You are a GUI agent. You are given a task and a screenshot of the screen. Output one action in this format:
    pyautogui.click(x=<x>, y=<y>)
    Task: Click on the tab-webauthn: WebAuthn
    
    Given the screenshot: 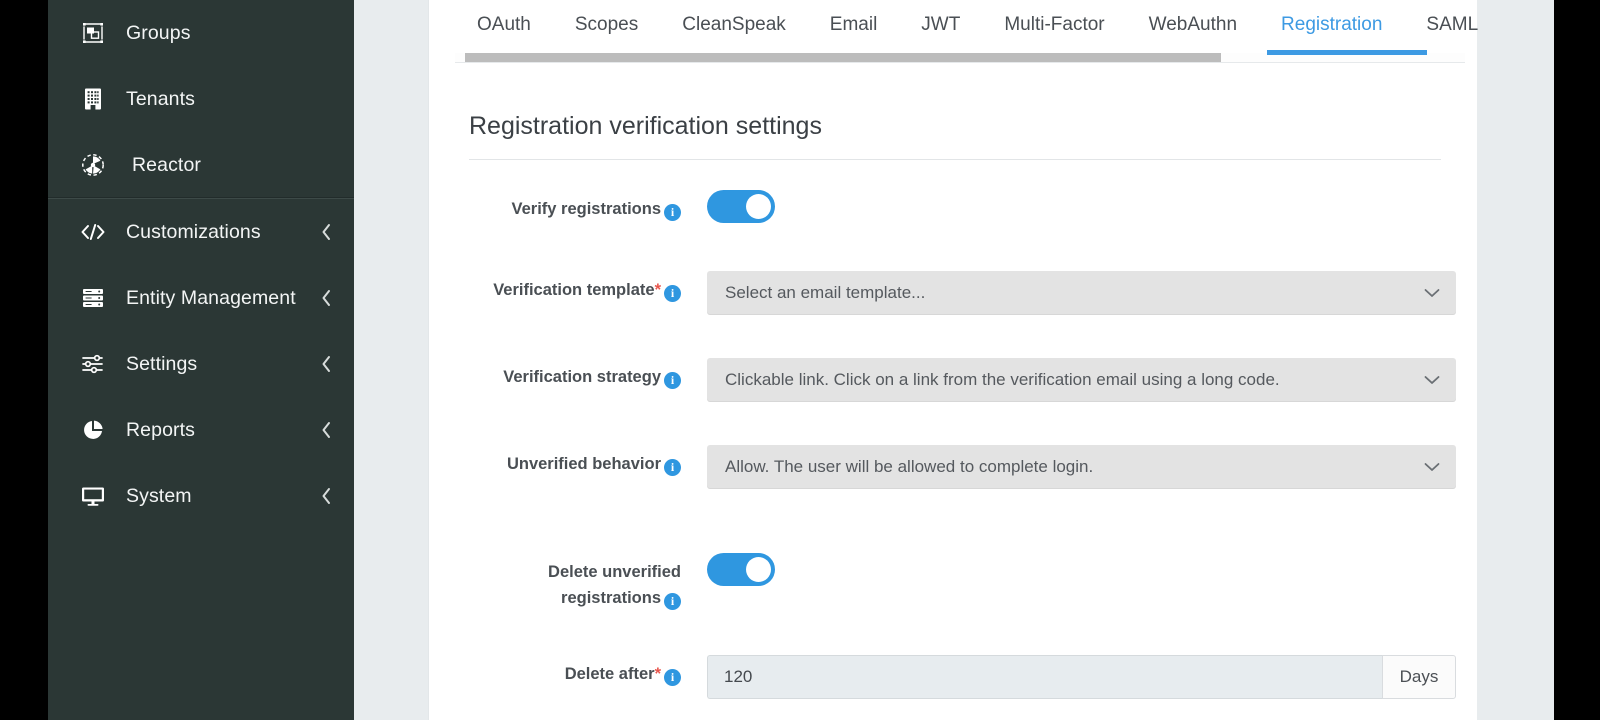 What is the action you would take?
    pyautogui.click(x=1193, y=25)
    